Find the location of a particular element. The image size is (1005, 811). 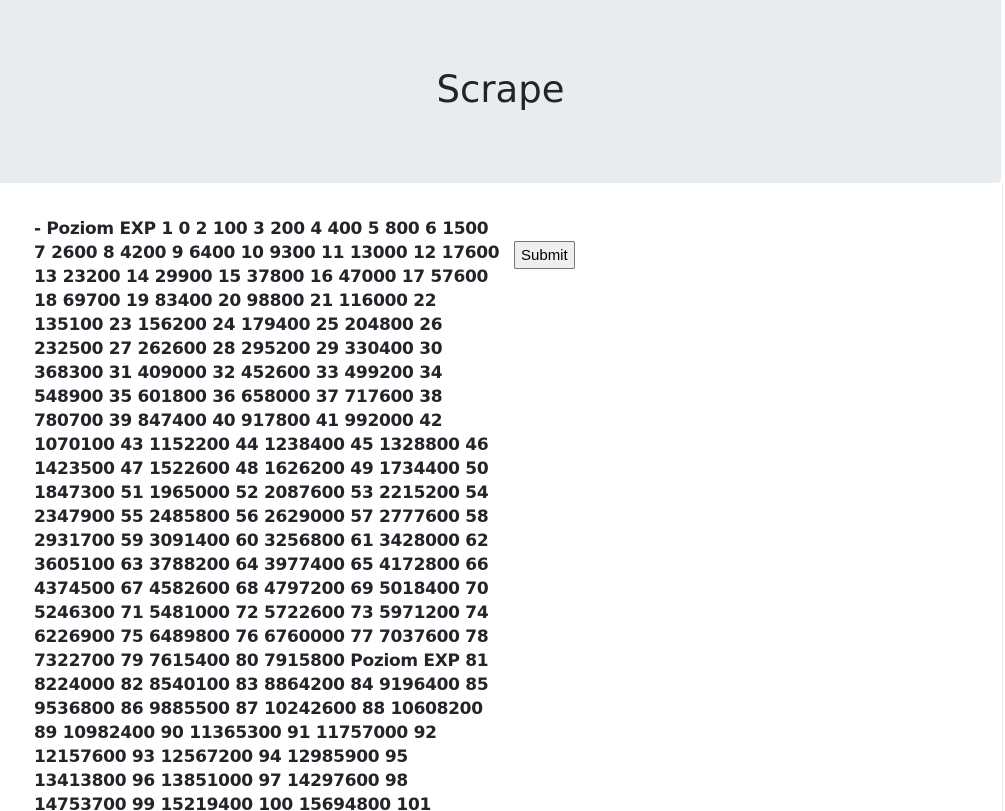

page-edge-divider is located at coordinates (1002, 497).